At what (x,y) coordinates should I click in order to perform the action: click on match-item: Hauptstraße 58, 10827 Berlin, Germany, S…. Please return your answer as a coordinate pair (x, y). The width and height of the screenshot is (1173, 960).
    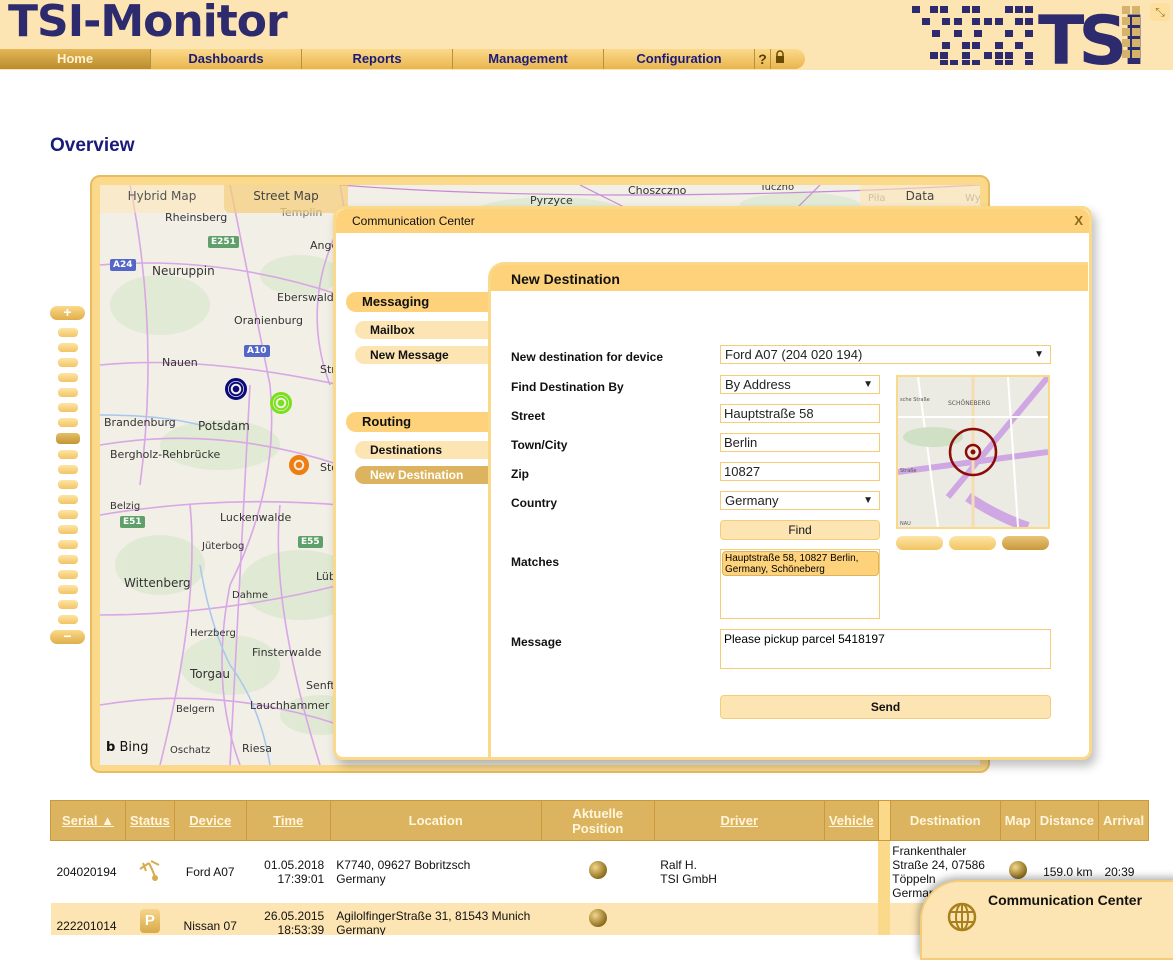
    Looking at the image, I should click on (800, 563).